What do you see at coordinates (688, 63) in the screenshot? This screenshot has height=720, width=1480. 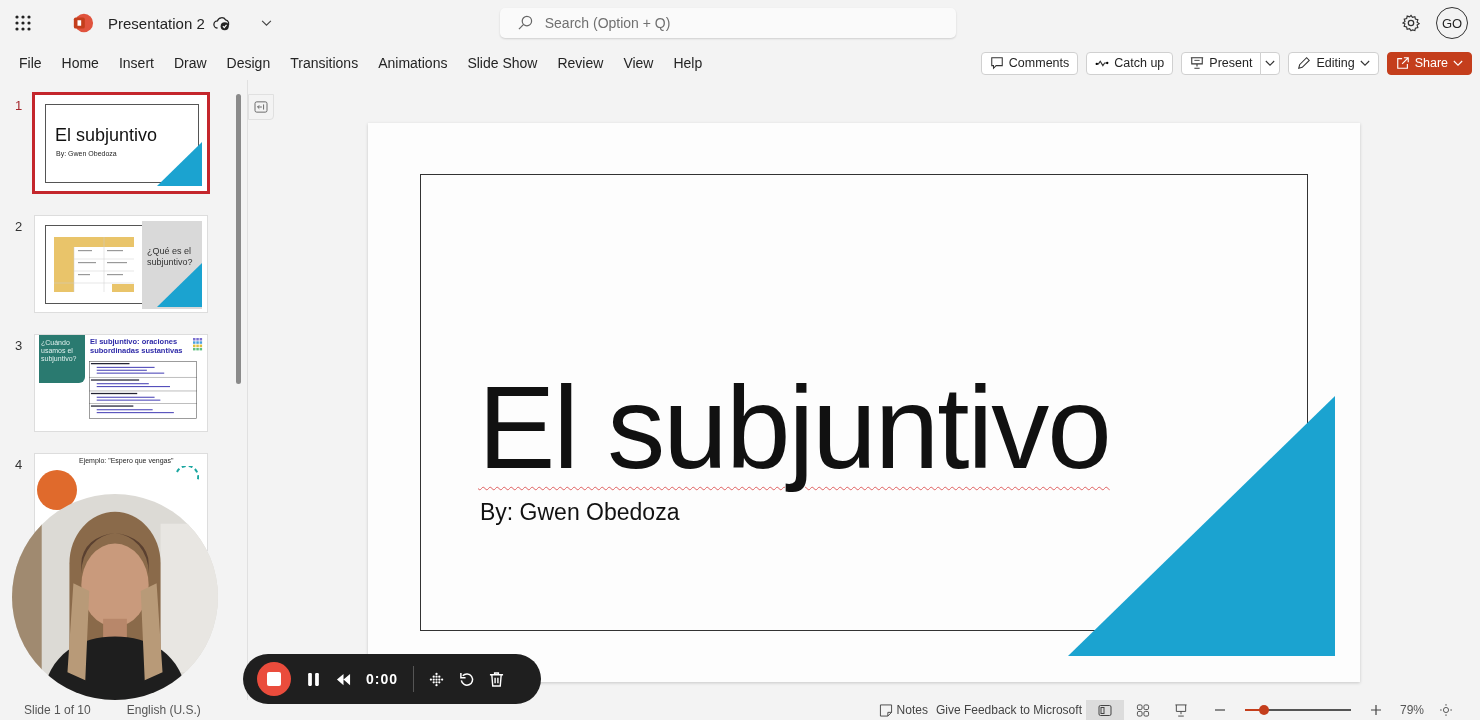 I see `ribbon-tab: Help` at bounding box center [688, 63].